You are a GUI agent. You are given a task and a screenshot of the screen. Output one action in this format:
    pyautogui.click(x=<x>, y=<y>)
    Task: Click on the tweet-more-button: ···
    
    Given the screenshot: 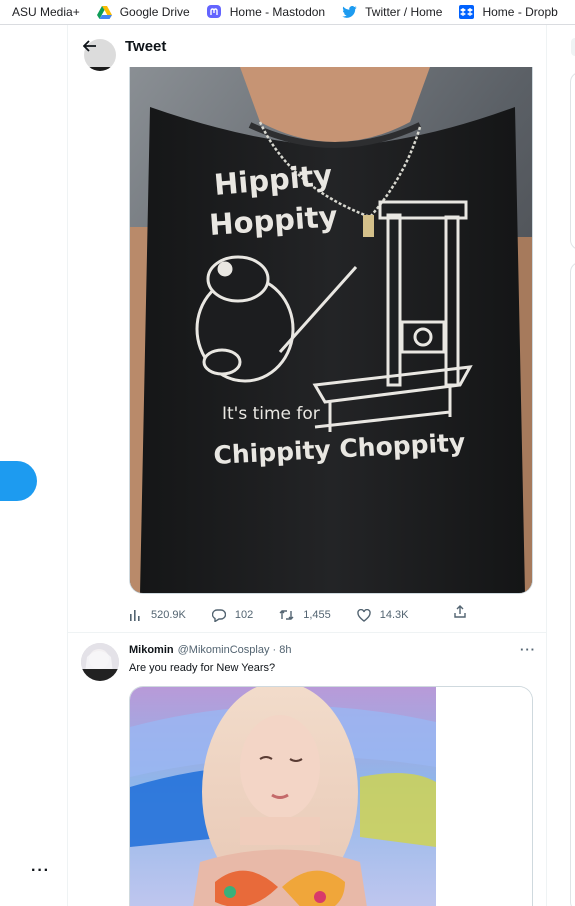 What is the action you would take?
    pyautogui.click(x=528, y=649)
    